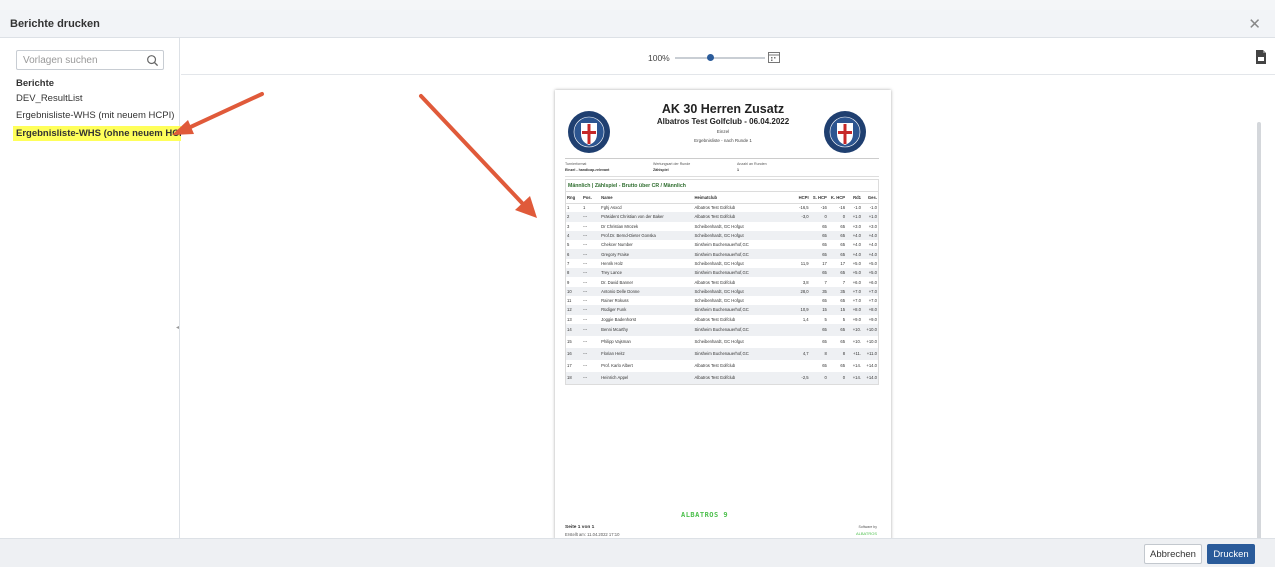 Image resolution: width=1275 pixels, height=567 pixels. What do you see at coordinates (637, 552) in the screenshot?
I see `dialog-footer: Abbrechen Drucken` at bounding box center [637, 552].